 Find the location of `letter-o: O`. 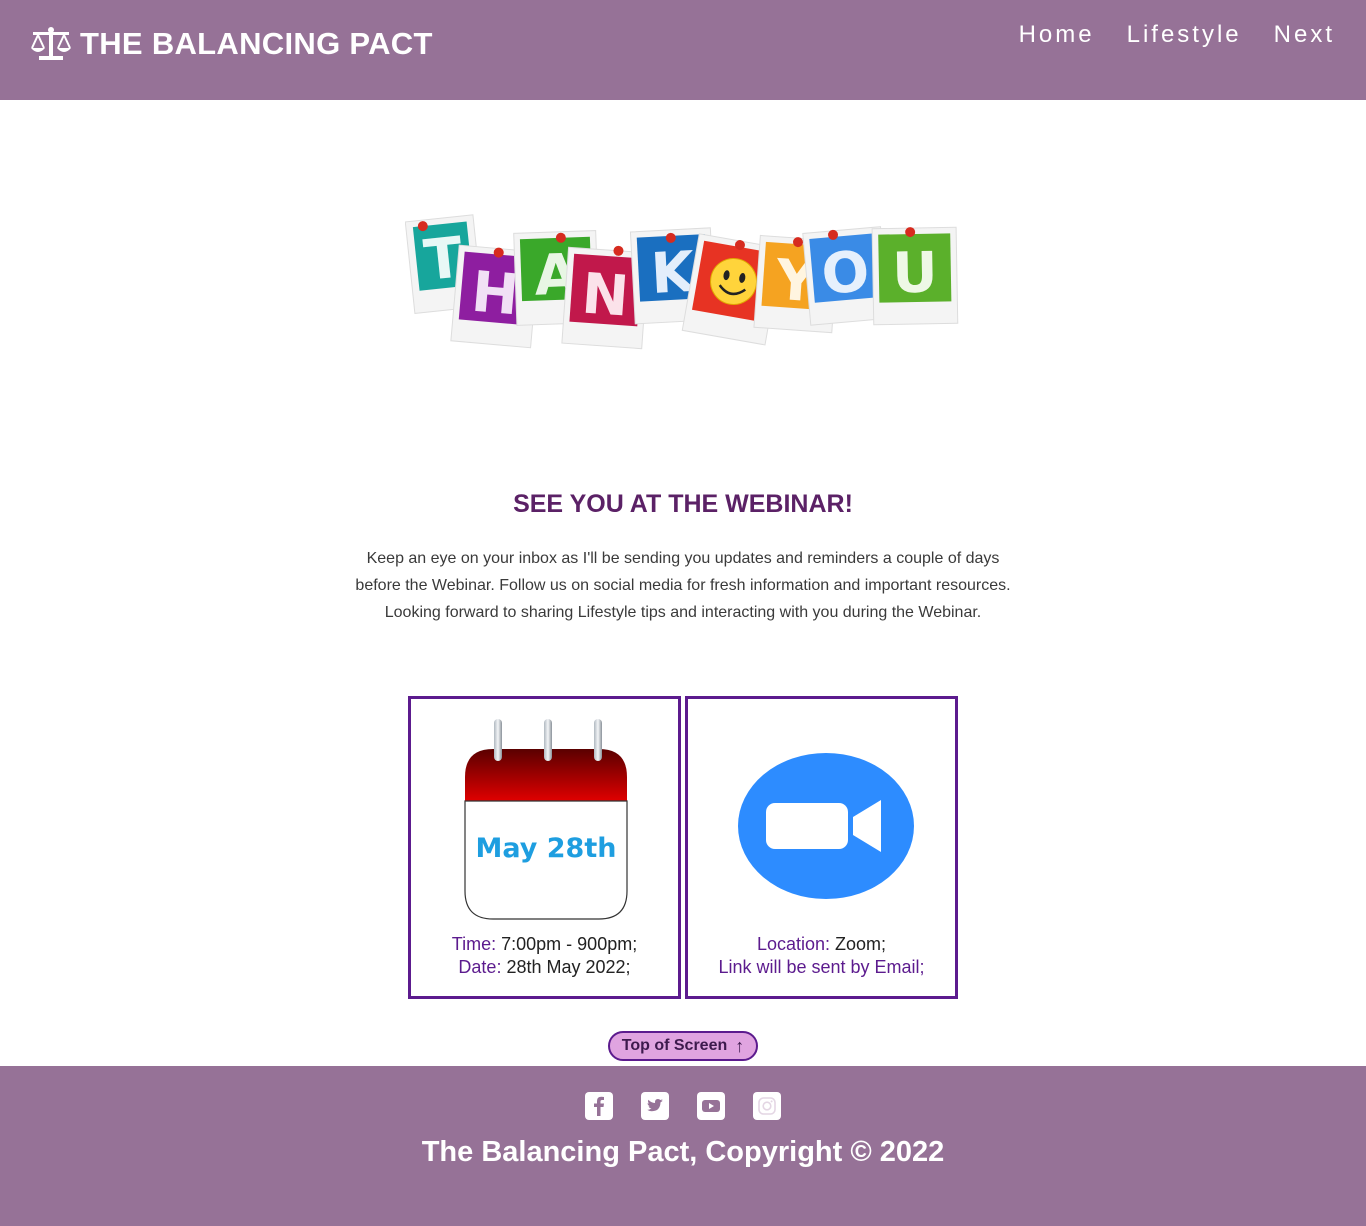

letter-o: O is located at coordinates (845, 273).